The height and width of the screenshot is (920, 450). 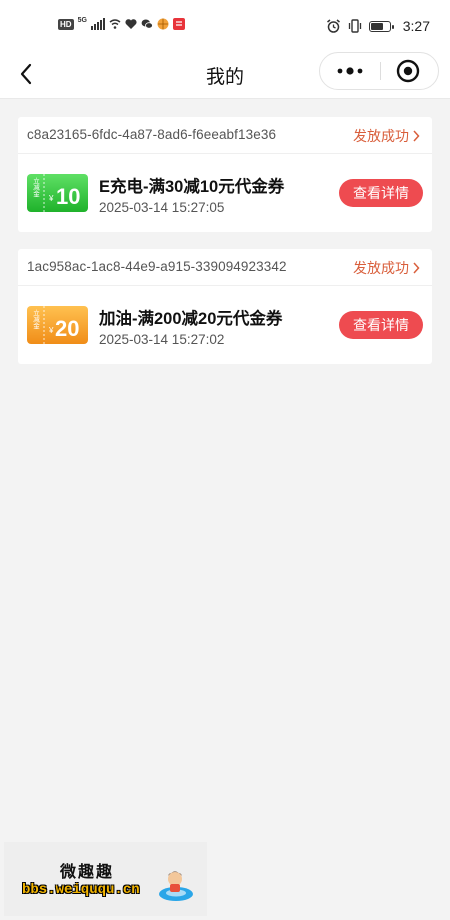 I want to click on coupon-amount: 20, so click(x=67, y=328).